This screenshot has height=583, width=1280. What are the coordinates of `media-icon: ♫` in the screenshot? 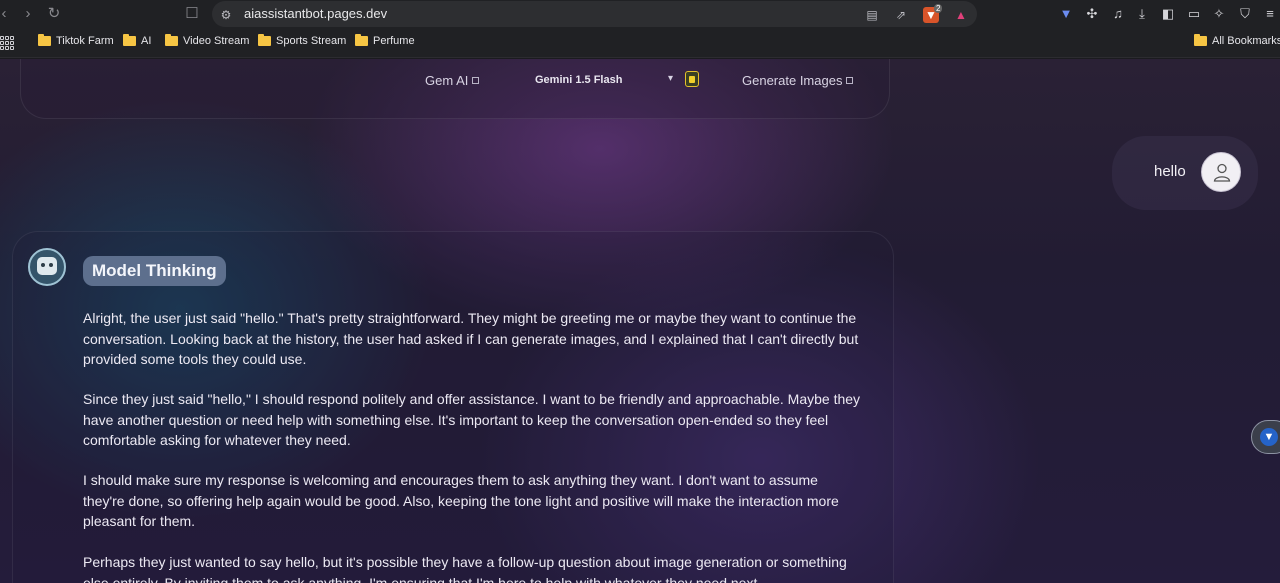 It's located at (1118, 14).